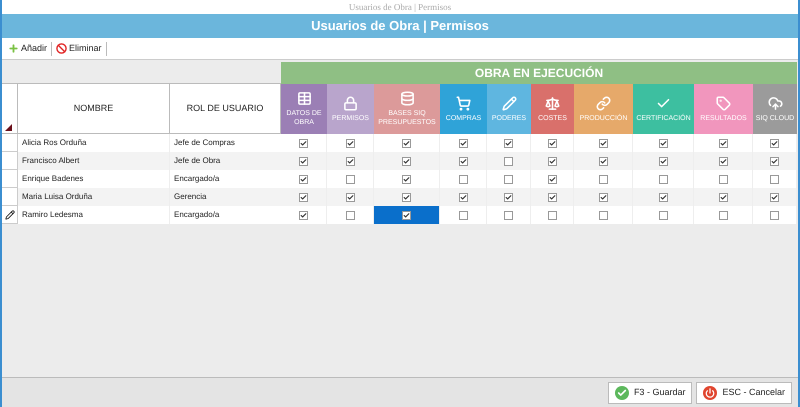 The image size is (800, 407). What do you see at coordinates (79, 49) in the screenshot?
I see `delete-button: Eliminar` at bounding box center [79, 49].